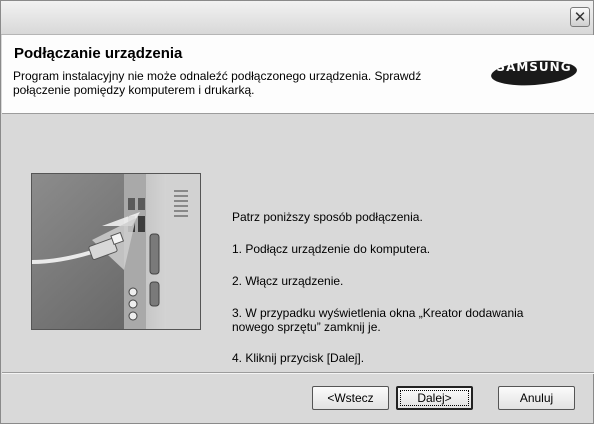 This screenshot has height=424, width=594. I want to click on connection-illustration, so click(115, 251).